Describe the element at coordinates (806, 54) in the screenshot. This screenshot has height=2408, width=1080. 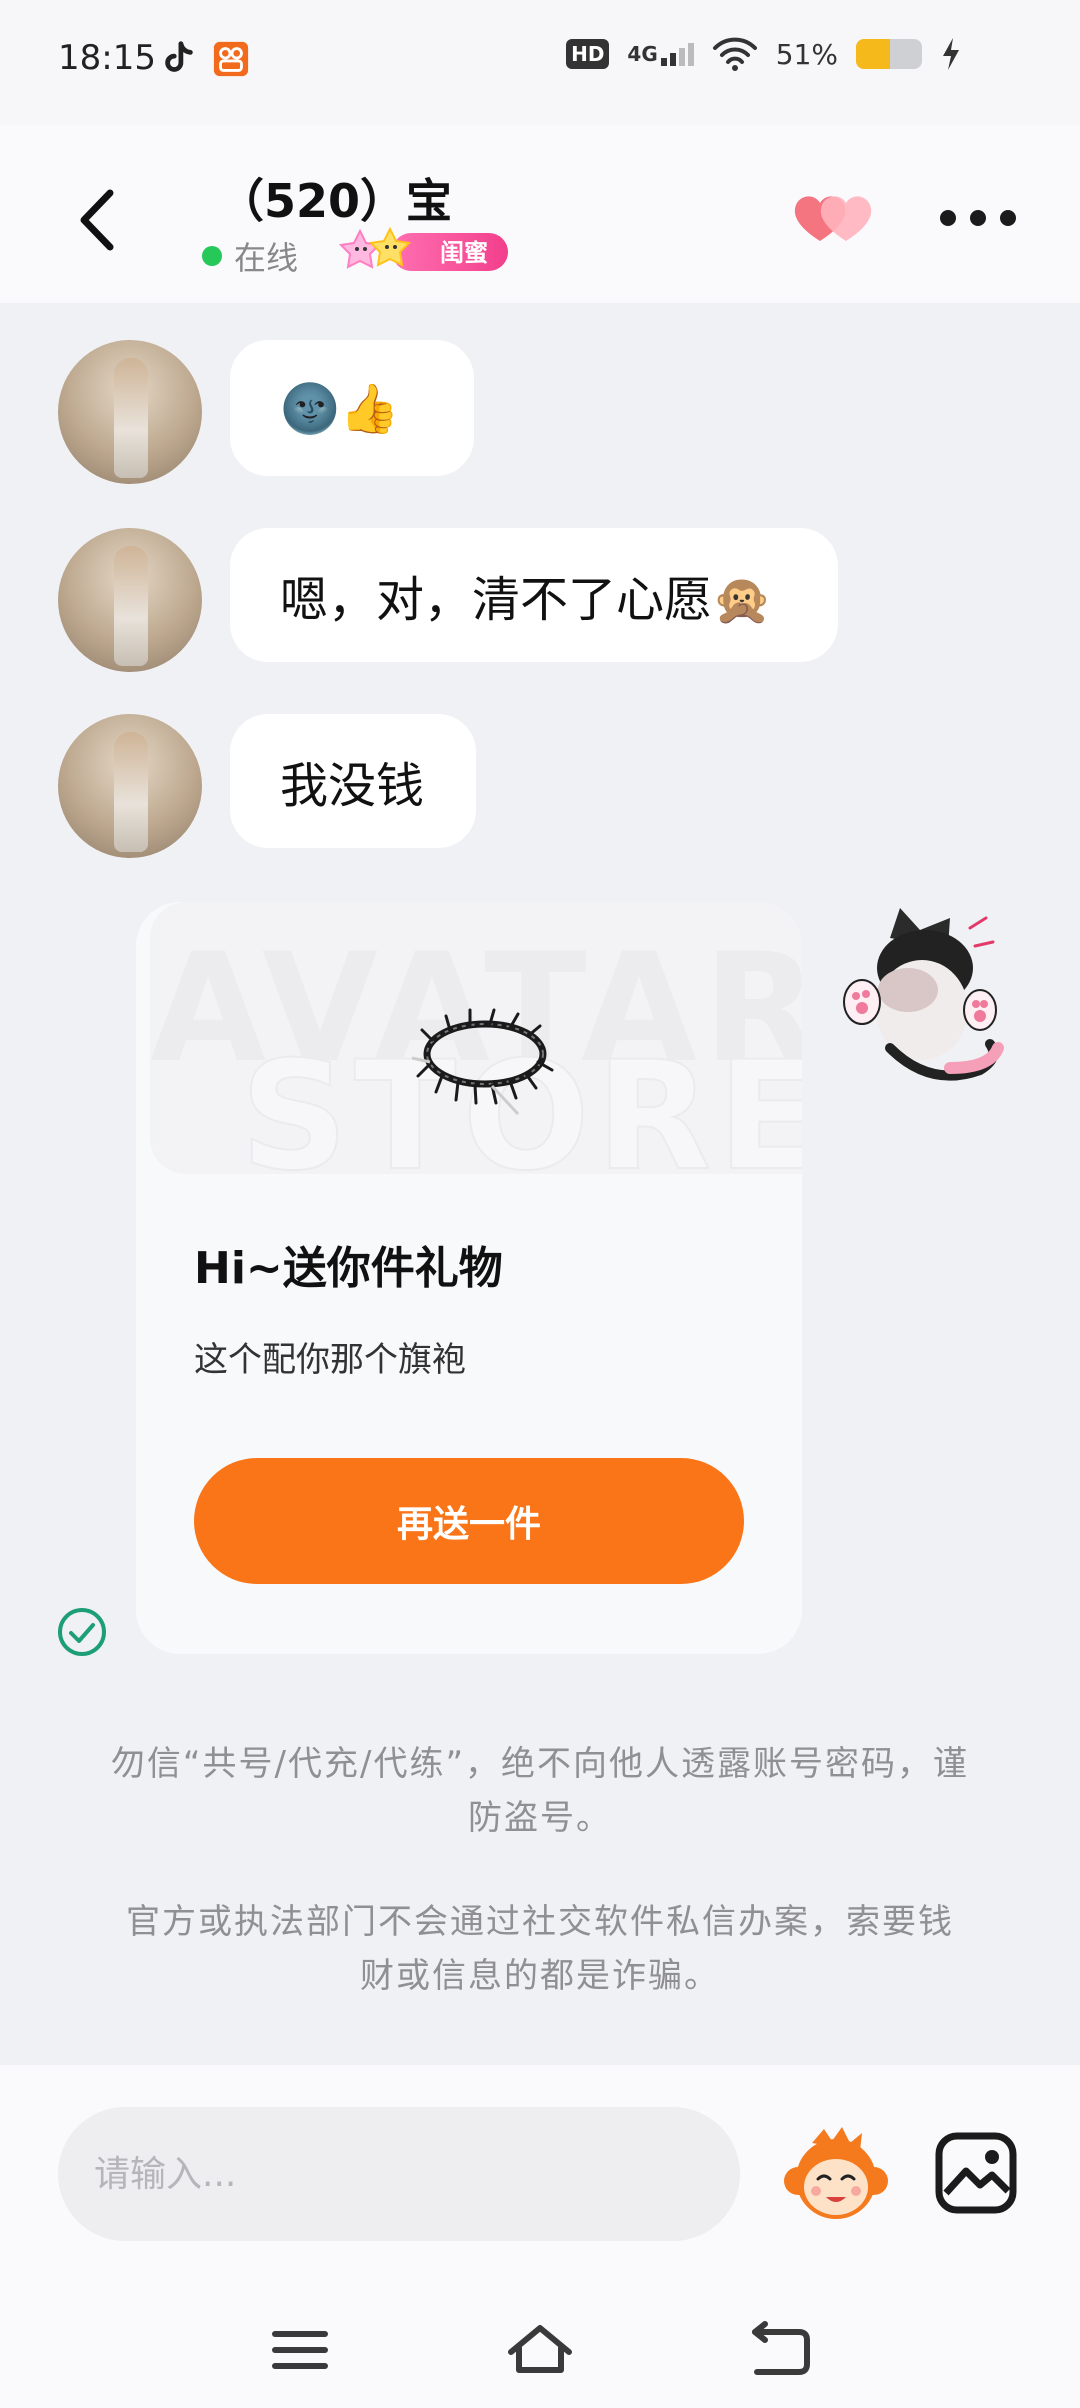
I see `battery-percent: 51%` at that location.